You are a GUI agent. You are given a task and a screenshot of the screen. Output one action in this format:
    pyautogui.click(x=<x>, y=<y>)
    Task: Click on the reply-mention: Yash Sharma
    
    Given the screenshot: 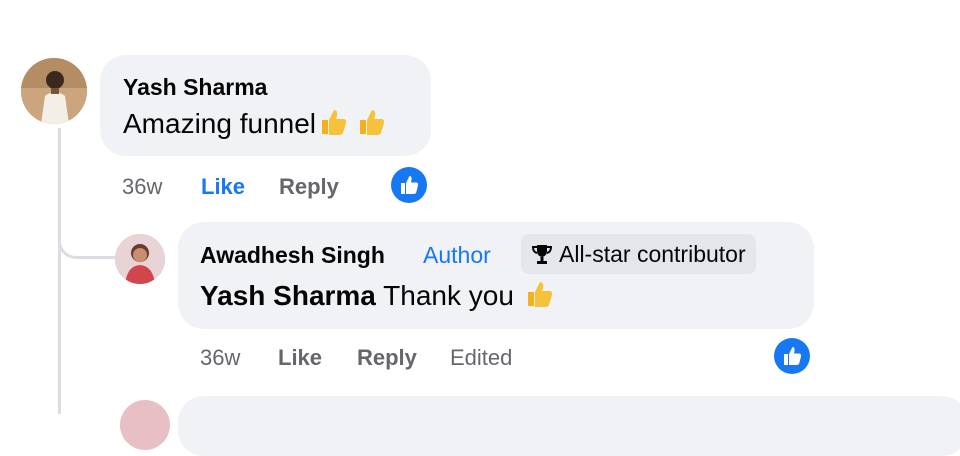 What is the action you would take?
    pyautogui.click(x=288, y=295)
    